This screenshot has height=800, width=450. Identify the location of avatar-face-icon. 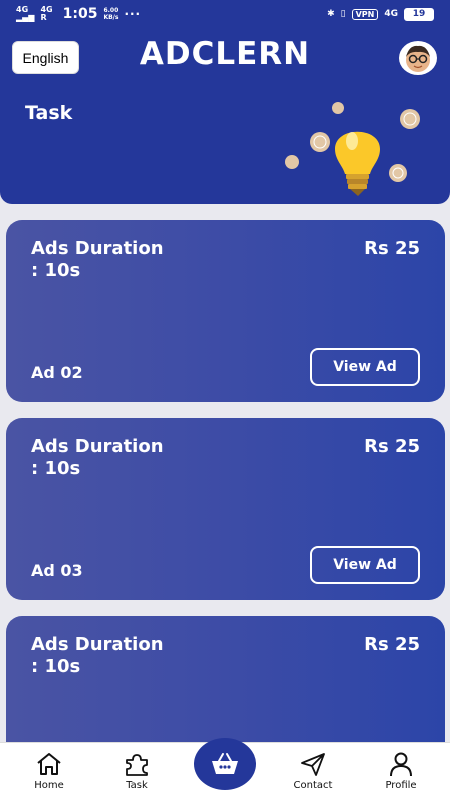
(418, 58).